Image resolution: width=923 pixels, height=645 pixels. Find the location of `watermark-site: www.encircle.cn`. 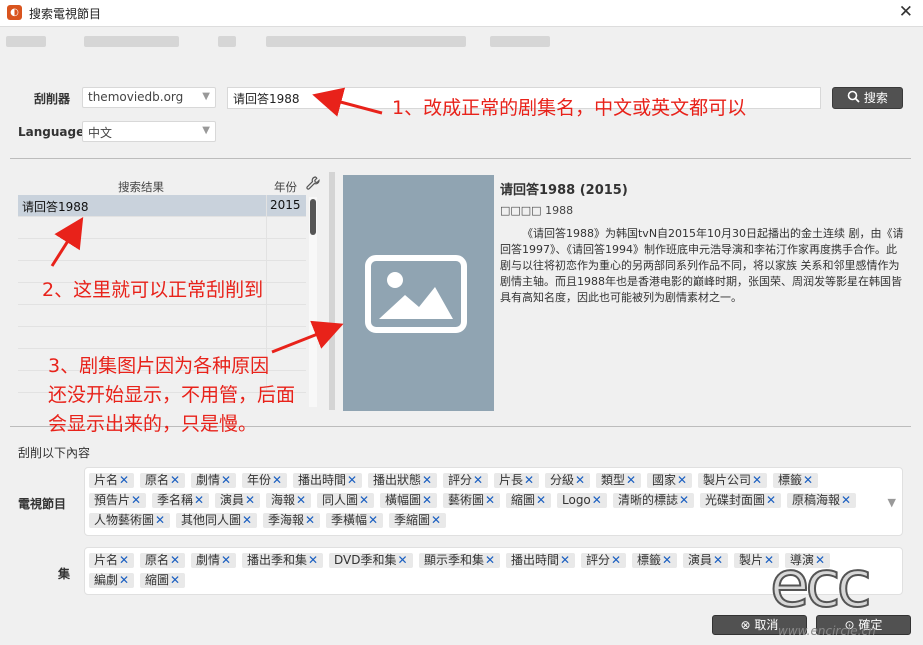

watermark-site: www.encircle.cn is located at coordinates (827, 631).